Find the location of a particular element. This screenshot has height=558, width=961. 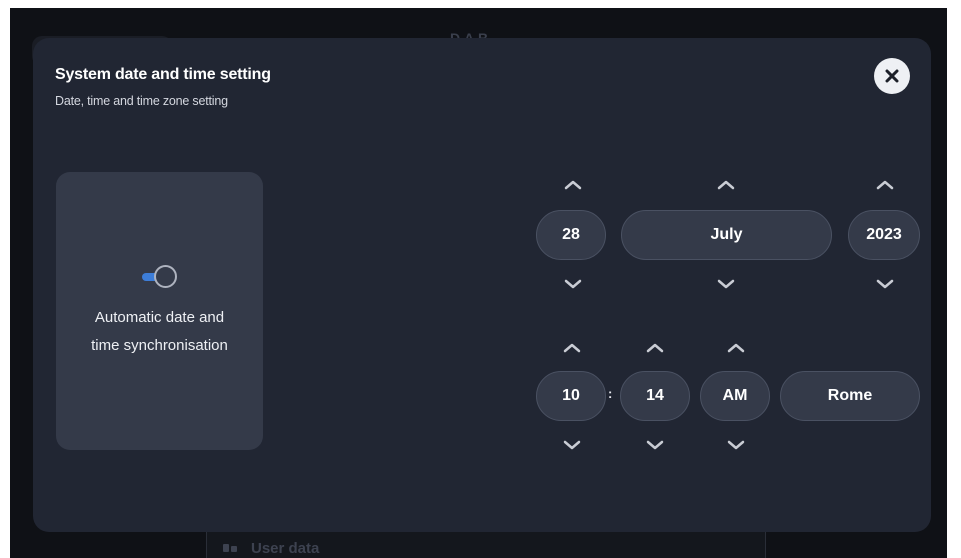

year-down-button is located at coordinates (885, 284).